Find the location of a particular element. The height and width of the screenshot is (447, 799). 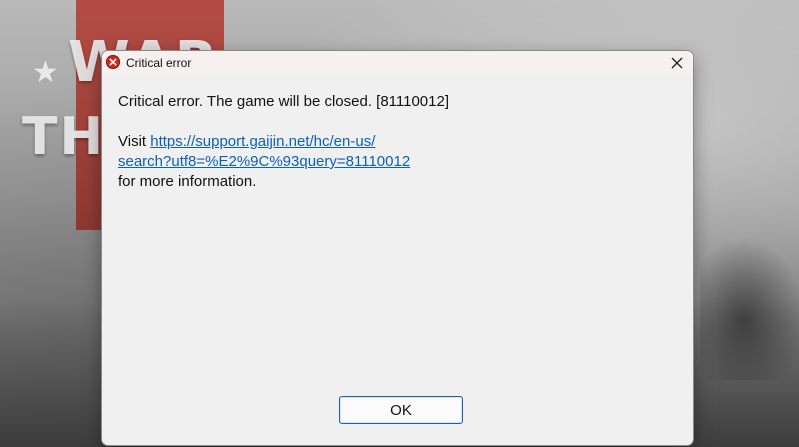

support-link-line2: search?utf8=%E2%9C%93query=81110012 is located at coordinates (264, 161).